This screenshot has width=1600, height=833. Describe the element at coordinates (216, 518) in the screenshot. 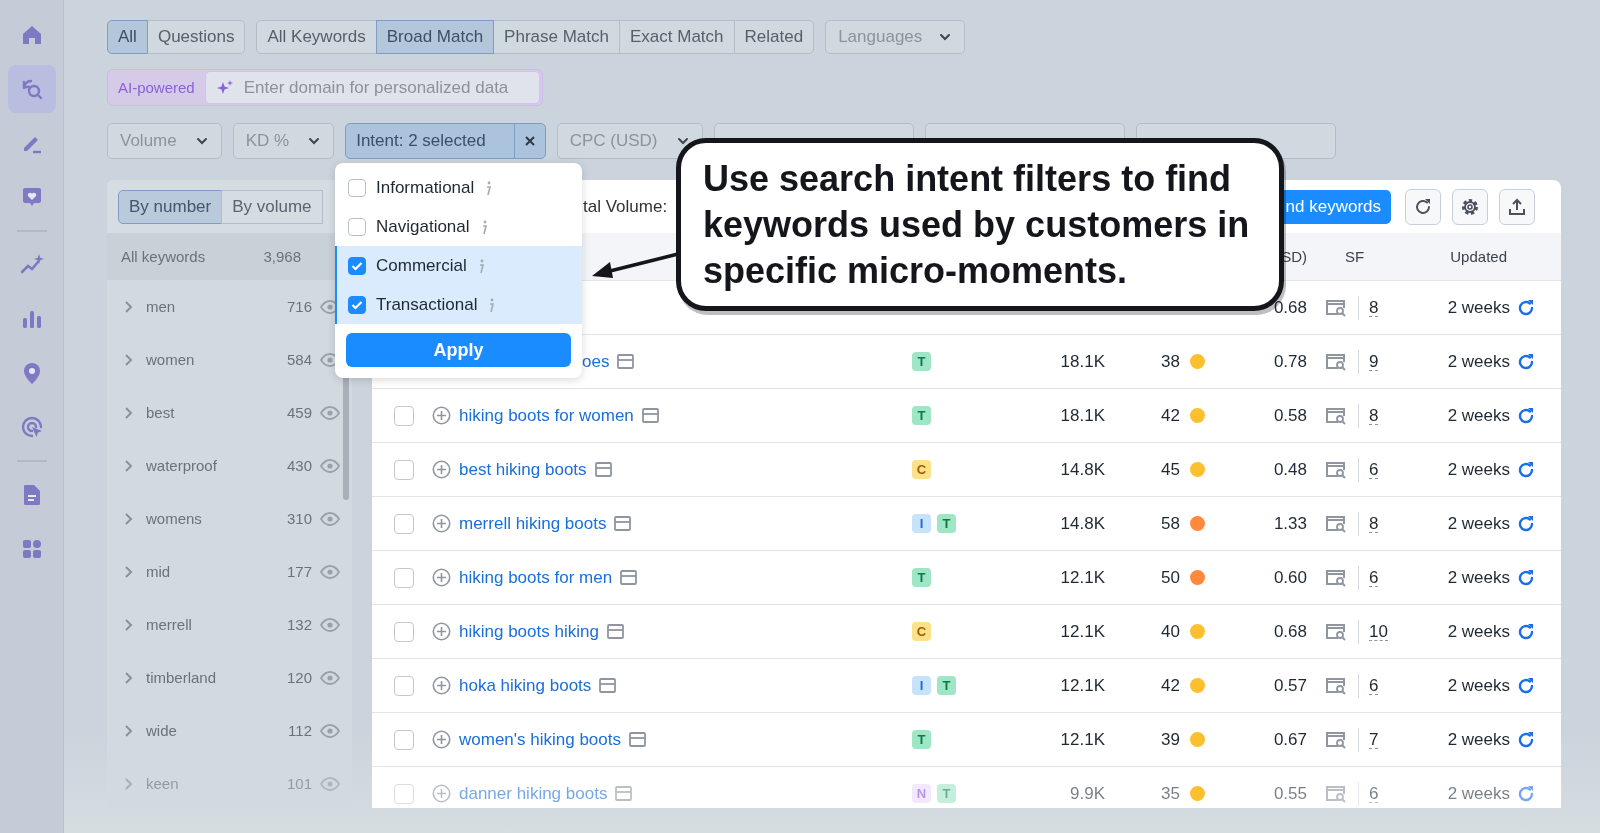

I see `group-name: womens` at that location.